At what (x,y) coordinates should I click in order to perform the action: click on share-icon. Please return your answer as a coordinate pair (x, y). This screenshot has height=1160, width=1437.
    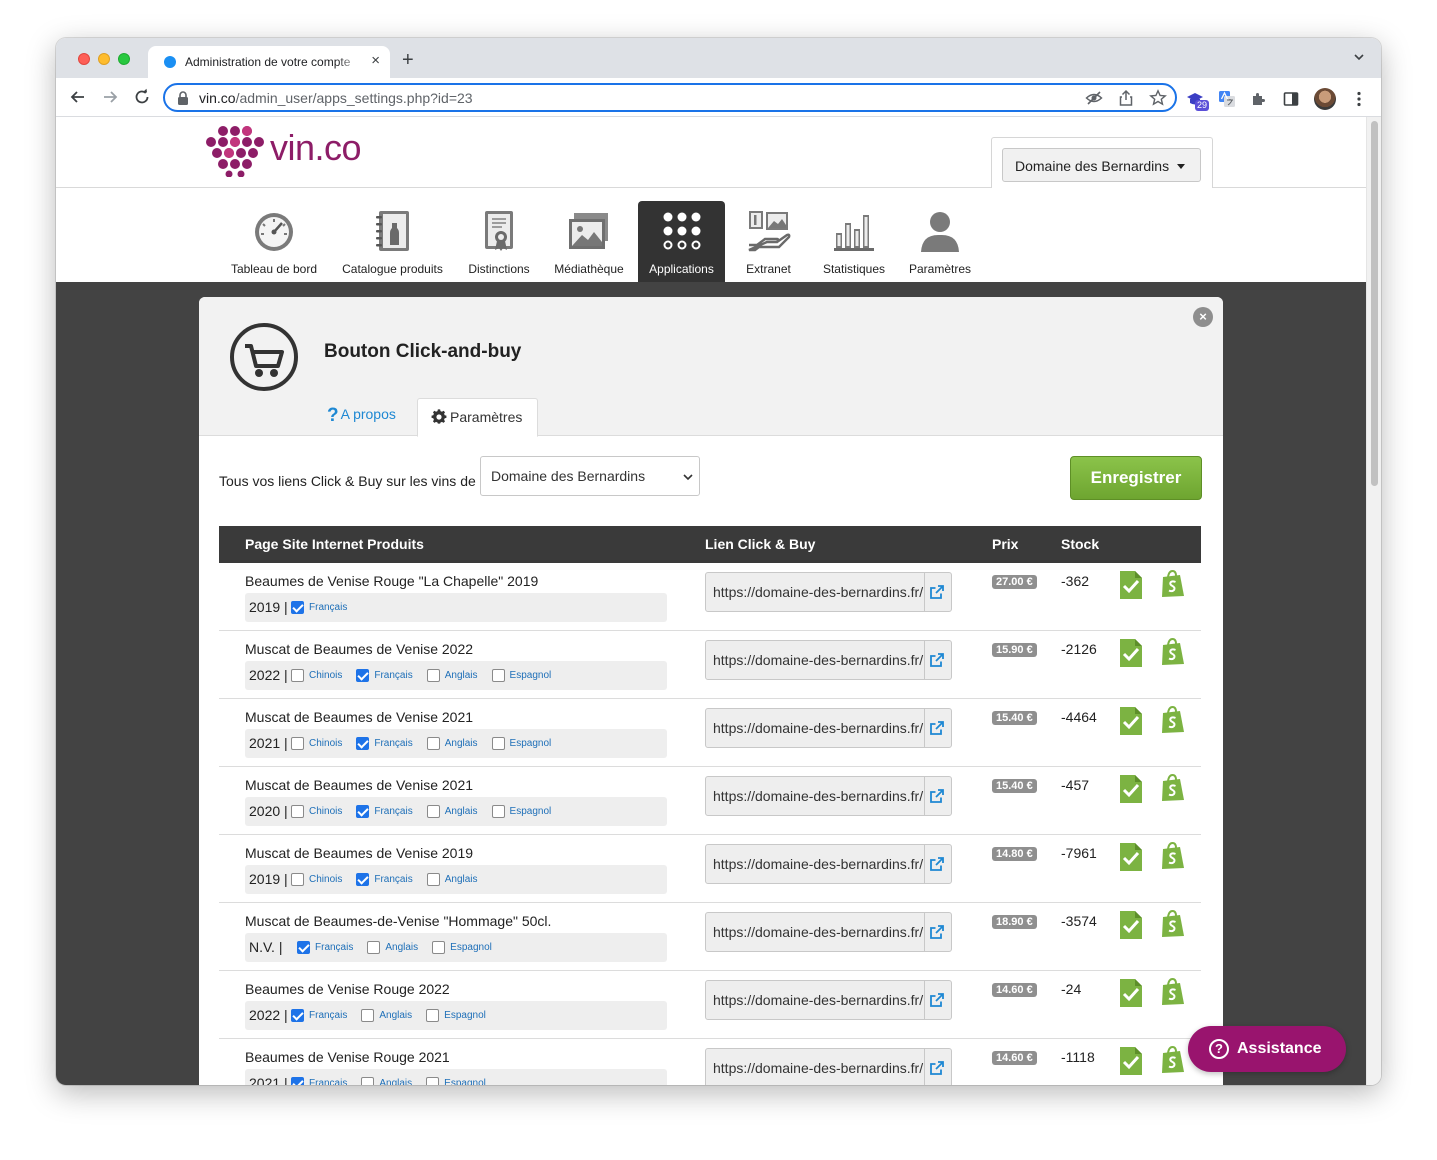
    Looking at the image, I should click on (1126, 98).